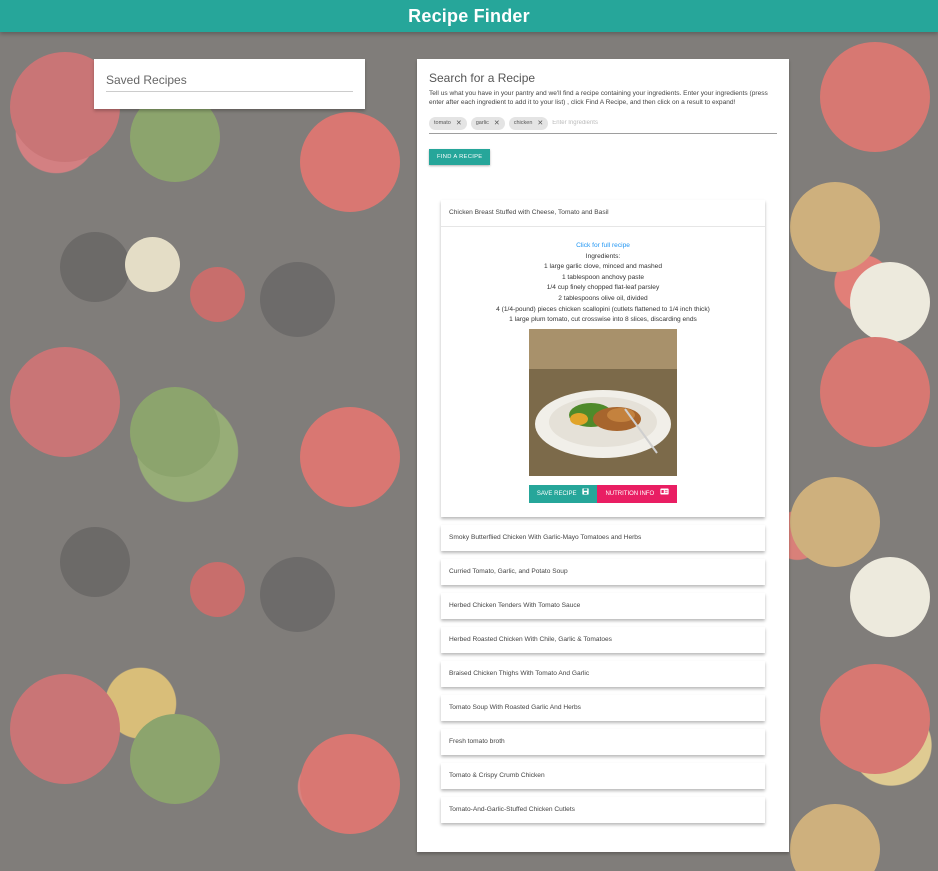 Image resolution: width=938 pixels, height=871 pixels. I want to click on app-title: Recipe Finder, so click(469, 15).